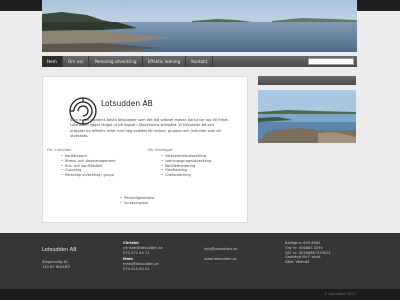 This screenshot has width=400, height=300. I want to click on footer-contact-mats: Mats mats@lotsudden.se 070-510 00 01, so click(141, 264).